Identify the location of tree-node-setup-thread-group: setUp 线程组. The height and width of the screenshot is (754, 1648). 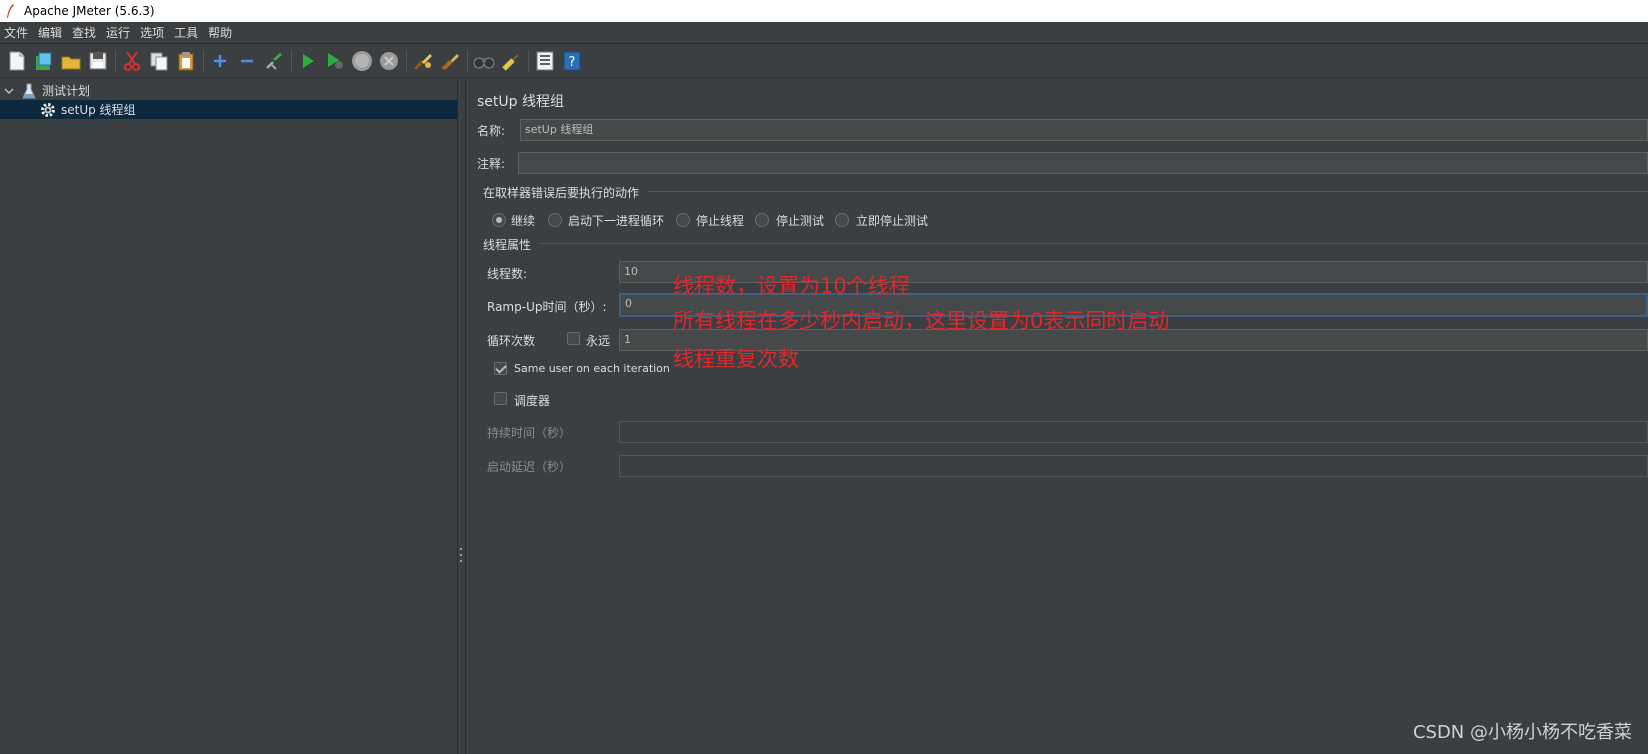
(229, 109).